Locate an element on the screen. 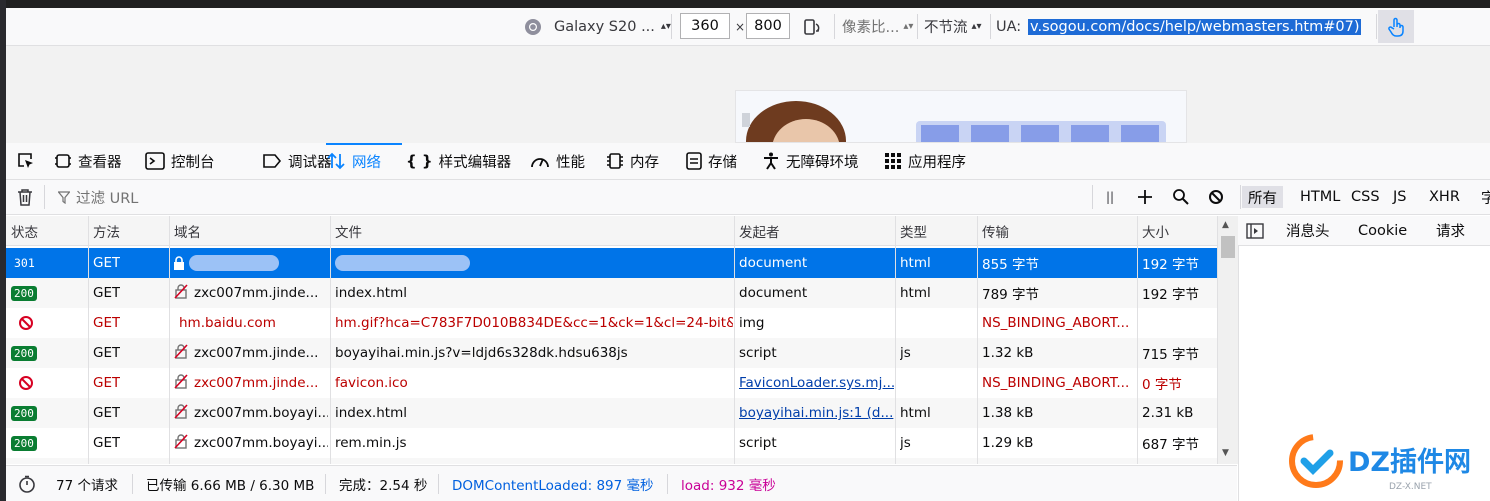 This screenshot has width=1490, height=501. tab-console: 控制台 is located at coordinates (180, 161).